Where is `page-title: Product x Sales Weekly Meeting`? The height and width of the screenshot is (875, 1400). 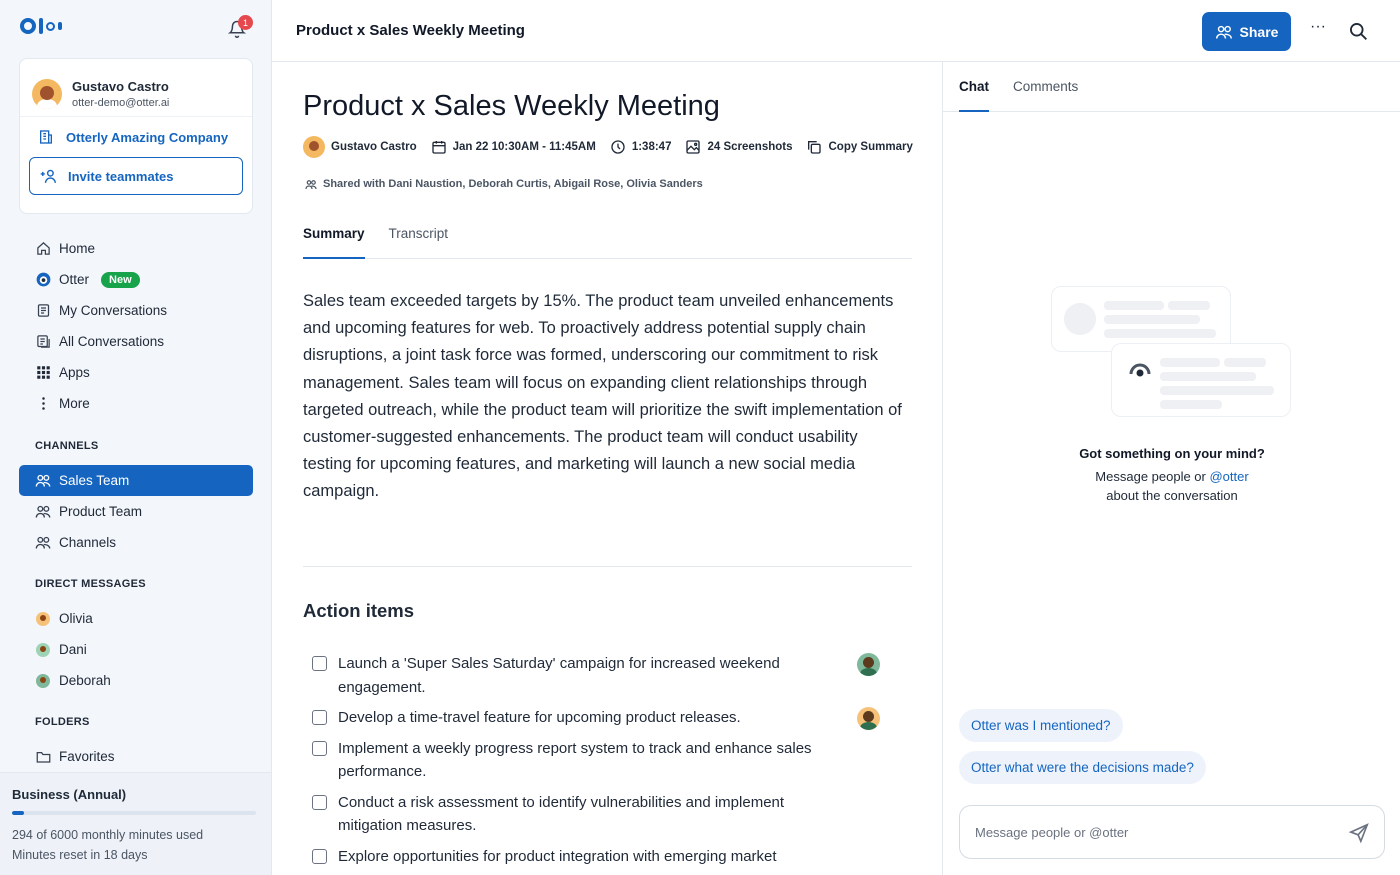
page-title: Product x Sales Weekly Meeting is located at coordinates (410, 30).